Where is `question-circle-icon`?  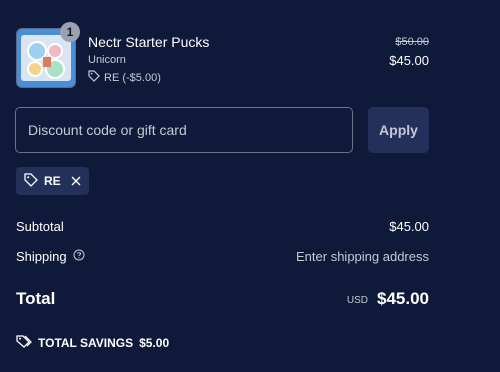
question-circle-icon is located at coordinates (79, 256).